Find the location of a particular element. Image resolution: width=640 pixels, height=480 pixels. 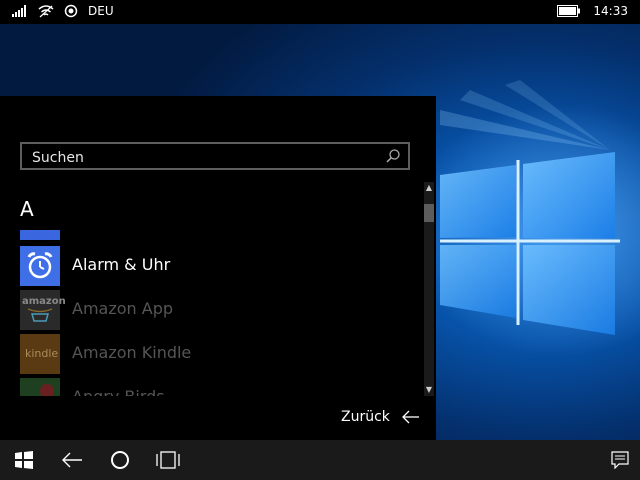

battery-icon is located at coordinates (569, 11).